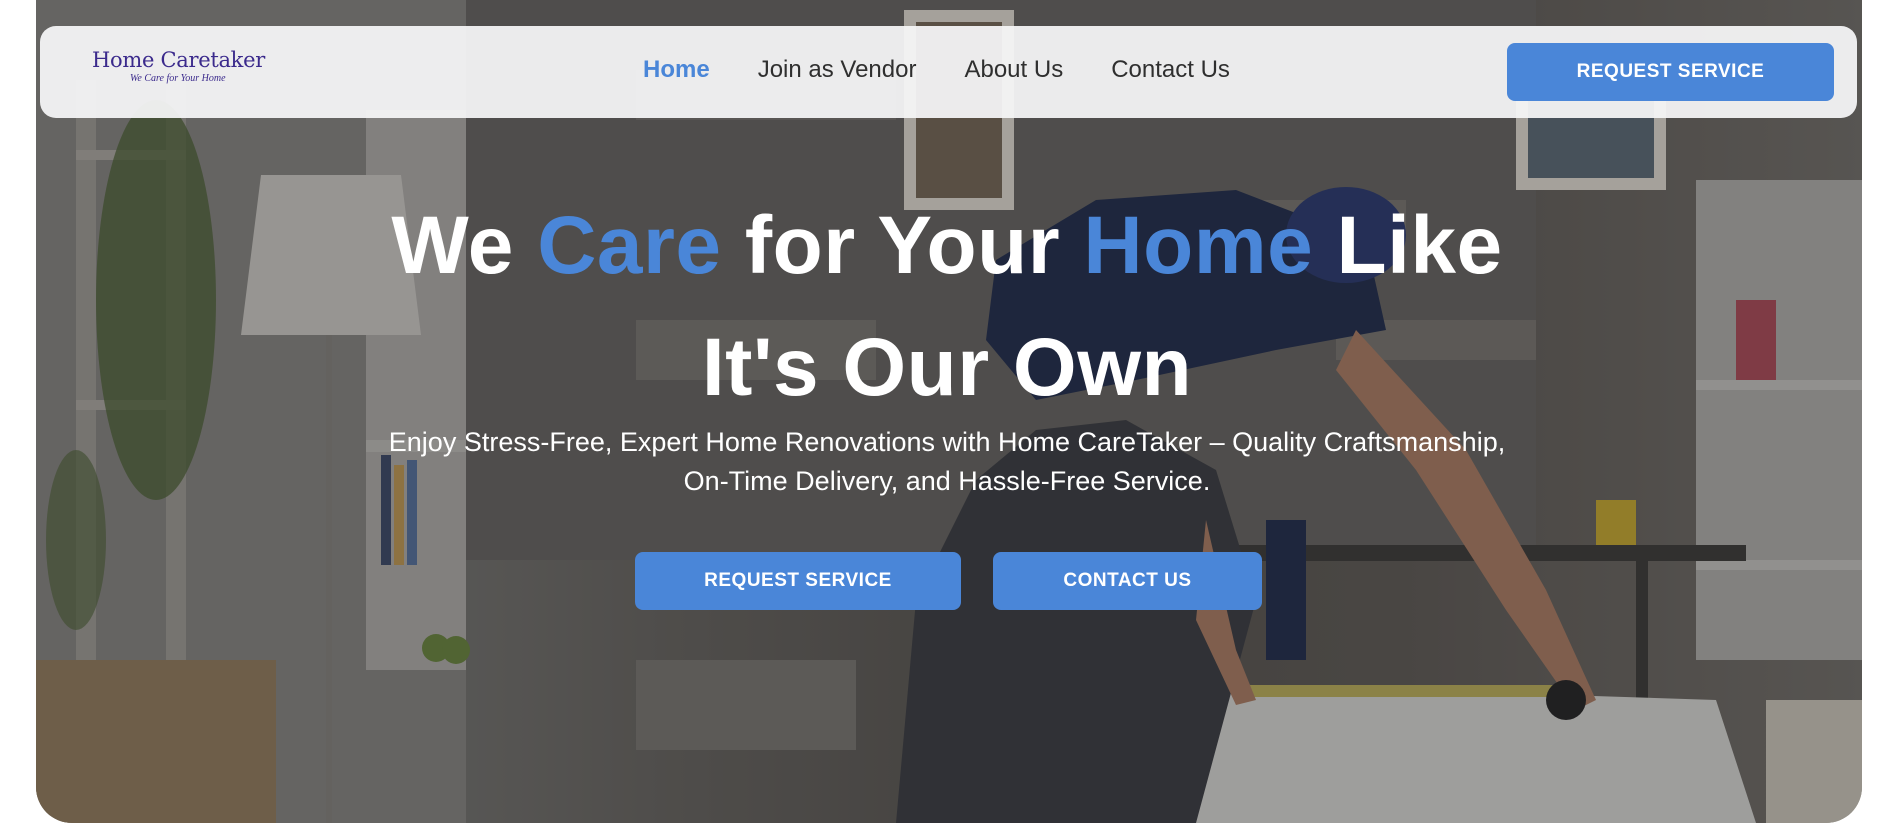 This screenshot has width=1894, height=826. What do you see at coordinates (1170, 70) in the screenshot?
I see `nav-link-contact-us: Contact Us` at bounding box center [1170, 70].